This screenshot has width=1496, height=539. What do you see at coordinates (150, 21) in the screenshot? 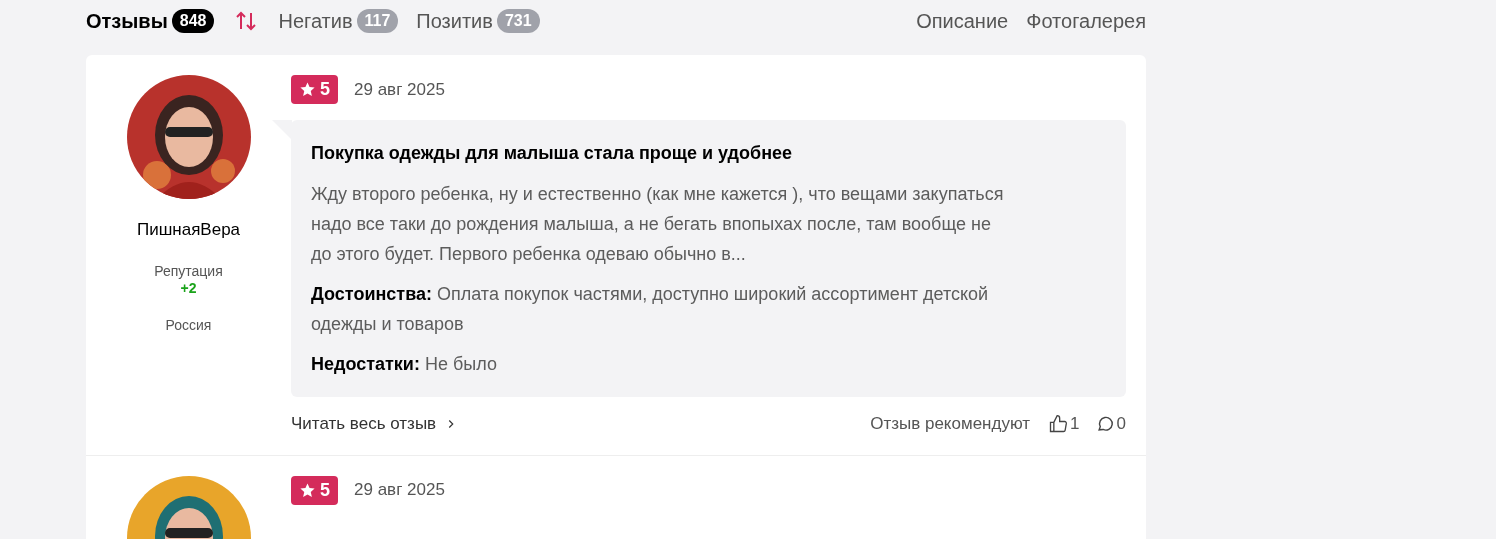
I see `review-tab: Отзывы 848` at bounding box center [150, 21].